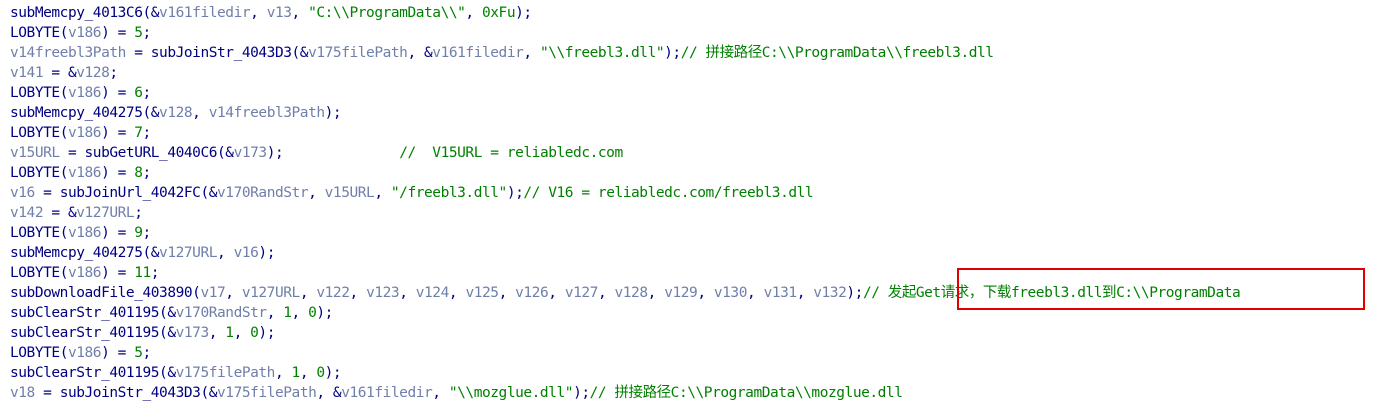 The width and height of the screenshot is (1378, 405). What do you see at coordinates (730, 293) in the screenshot?
I see `variable-name: v130` at bounding box center [730, 293].